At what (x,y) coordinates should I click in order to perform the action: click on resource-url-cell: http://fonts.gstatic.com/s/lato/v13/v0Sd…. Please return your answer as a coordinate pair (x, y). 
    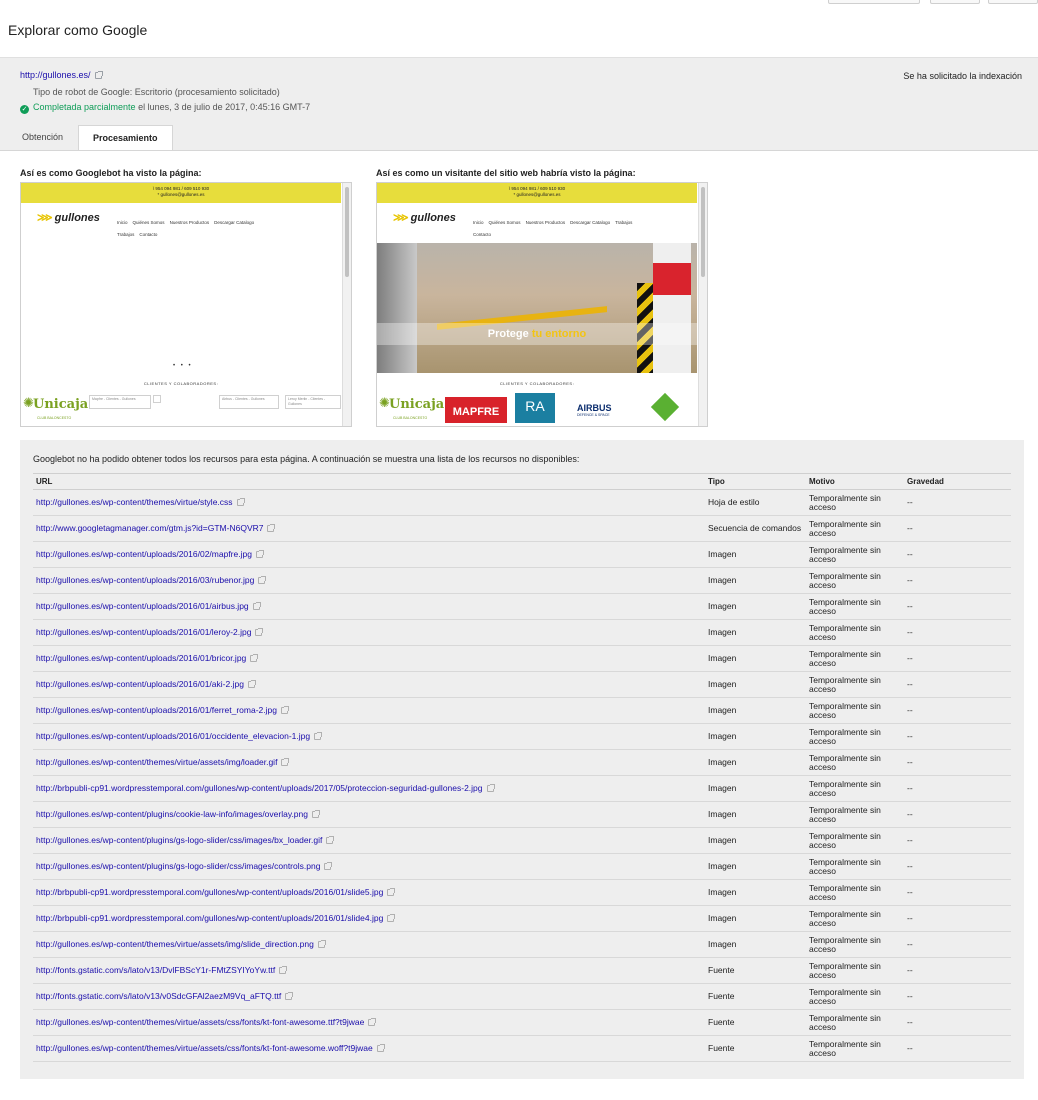
    Looking at the image, I should click on (369, 996).